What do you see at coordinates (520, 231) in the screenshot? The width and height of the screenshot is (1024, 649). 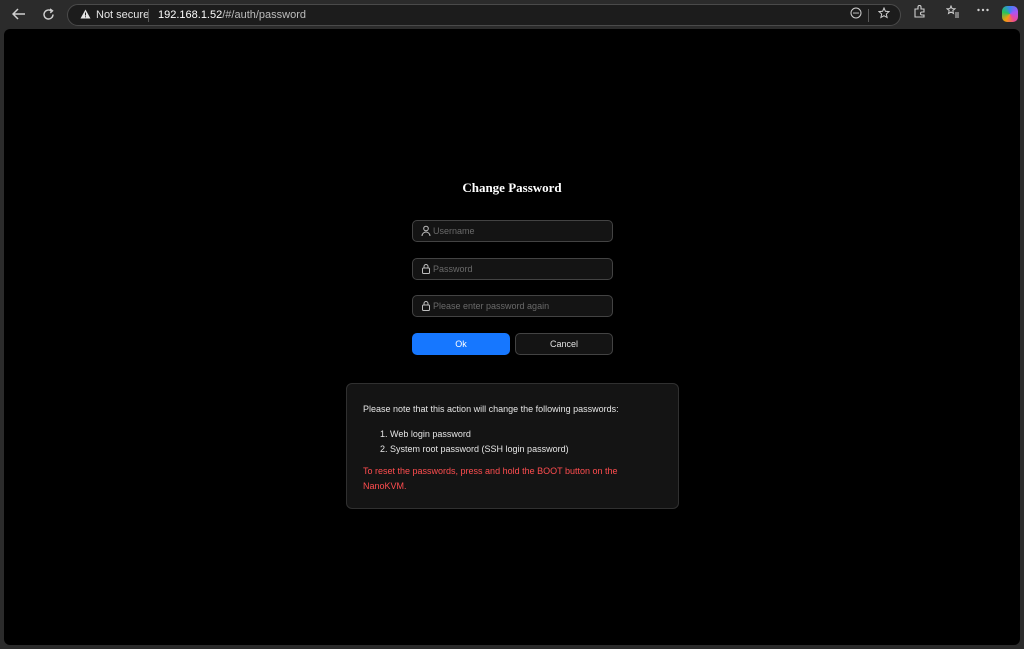 I see `username-input` at bounding box center [520, 231].